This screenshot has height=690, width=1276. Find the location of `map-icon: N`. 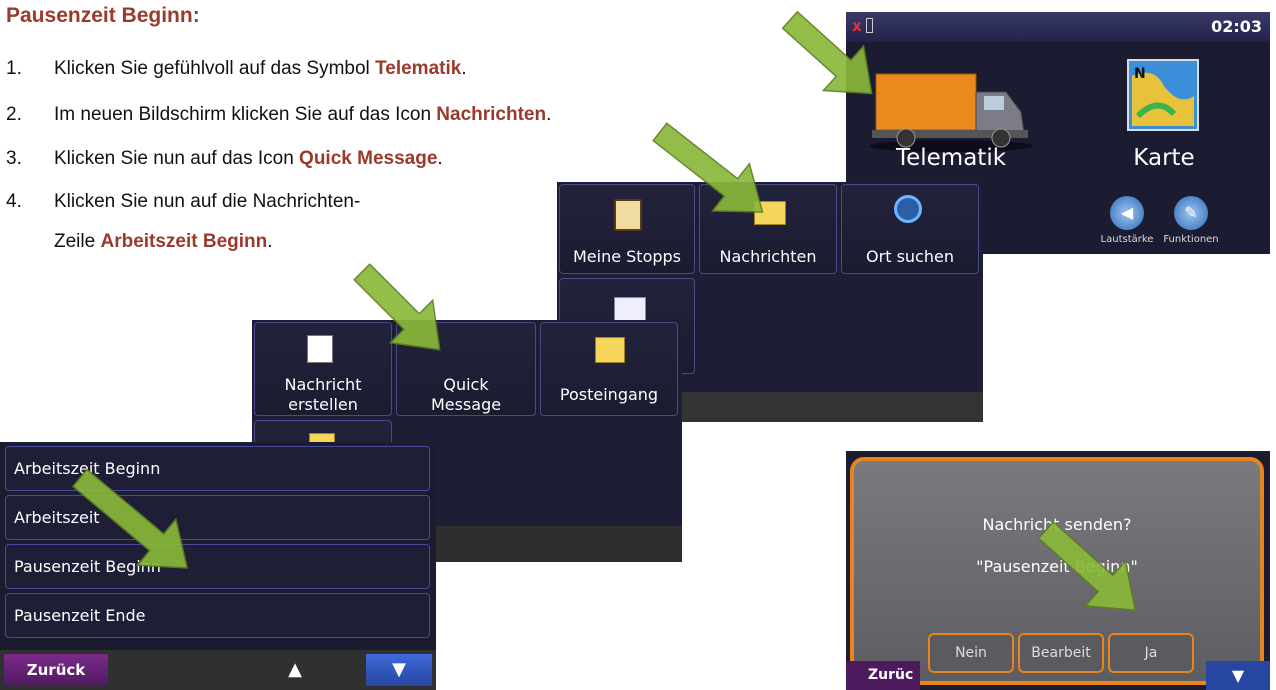

map-icon: N is located at coordinates (1163, 95).